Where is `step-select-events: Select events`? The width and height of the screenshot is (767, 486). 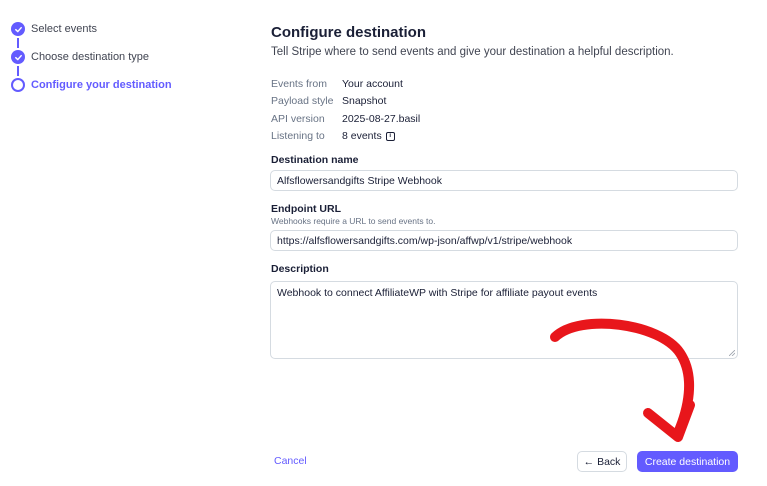
step-select-events: Select events is located at coordinates (111, 35).